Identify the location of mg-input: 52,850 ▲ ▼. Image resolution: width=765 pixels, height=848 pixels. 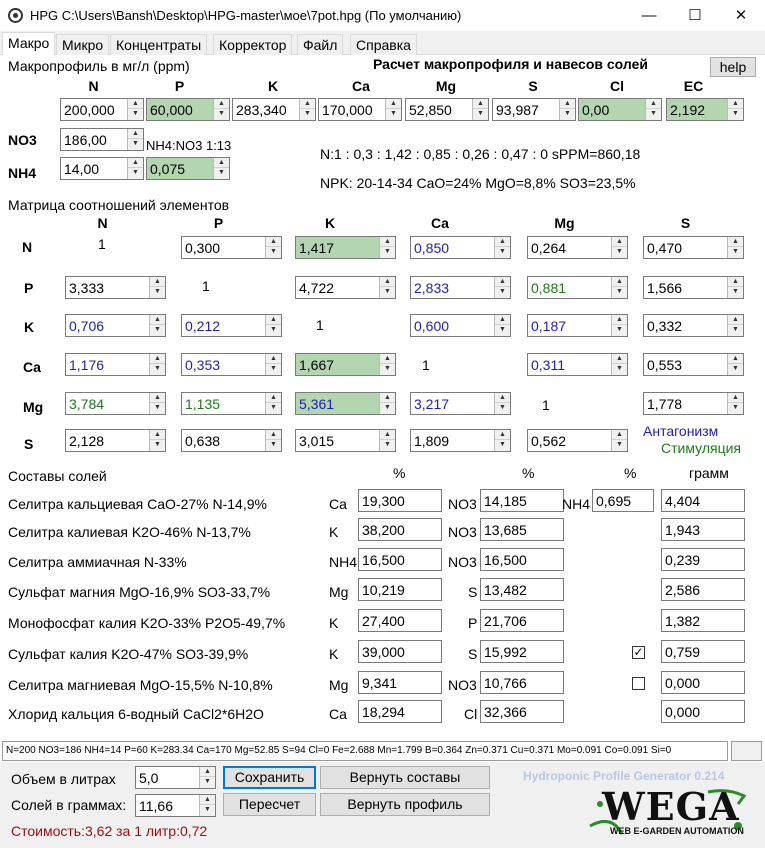
(447, 109).